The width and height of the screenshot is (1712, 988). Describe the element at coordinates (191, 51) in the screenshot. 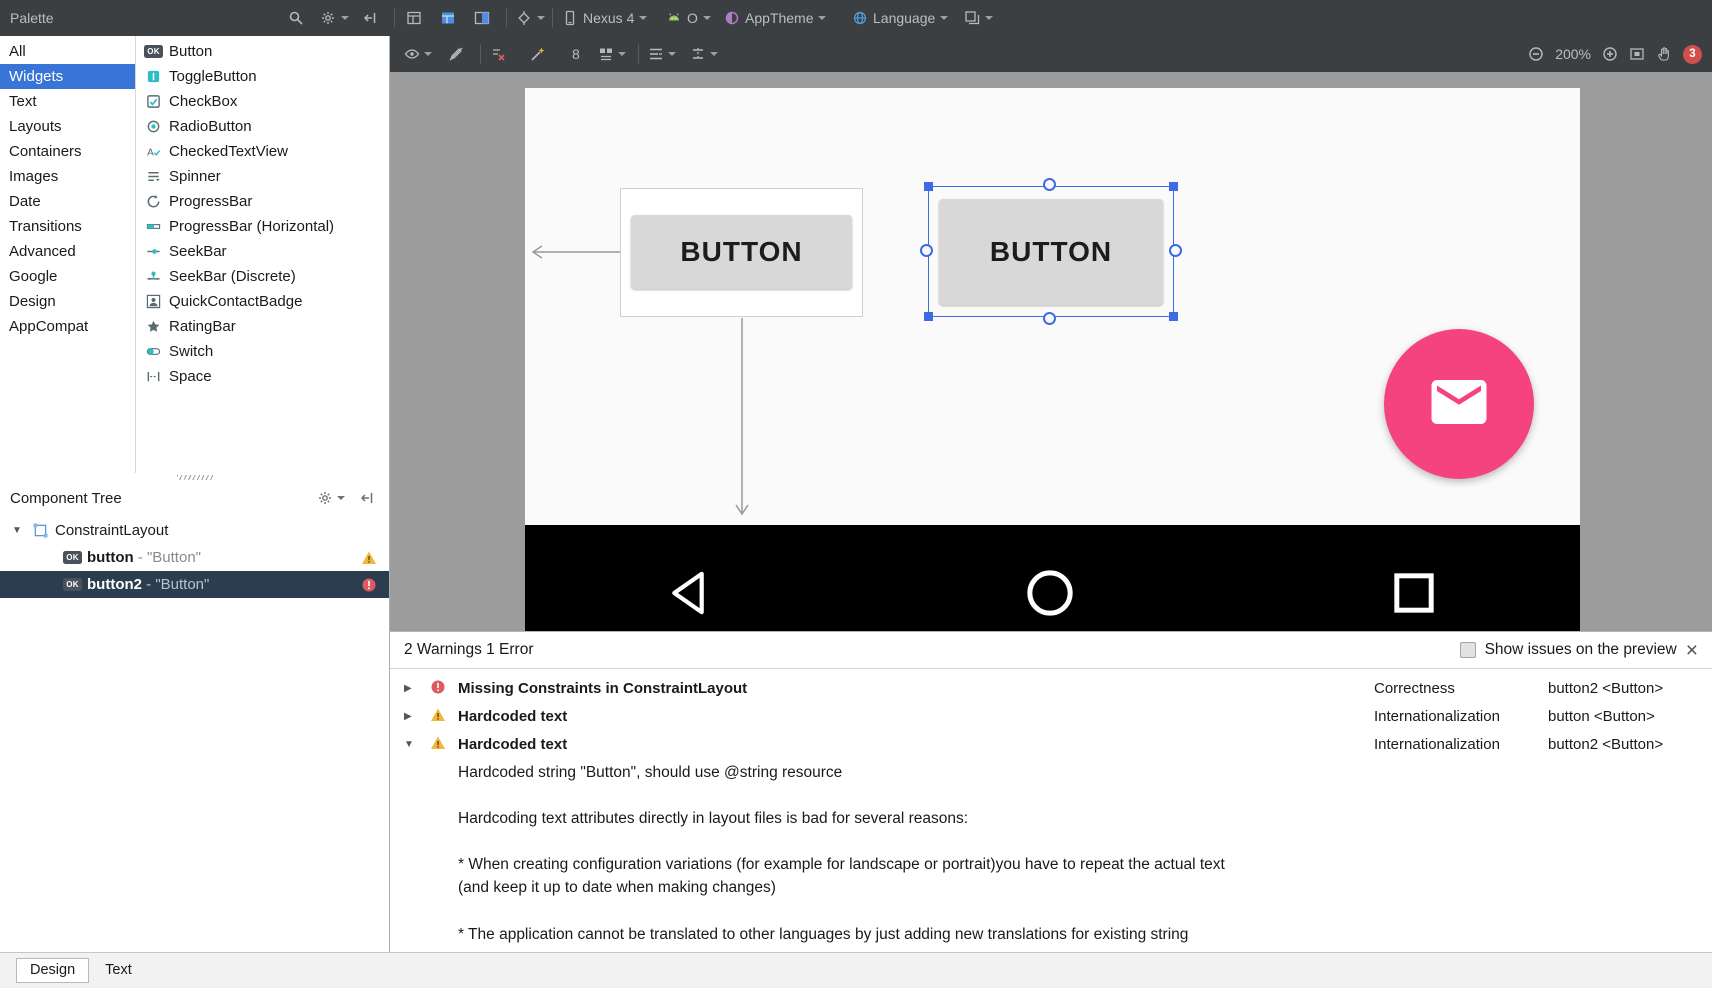

I see `widget-label: Button` at that location.